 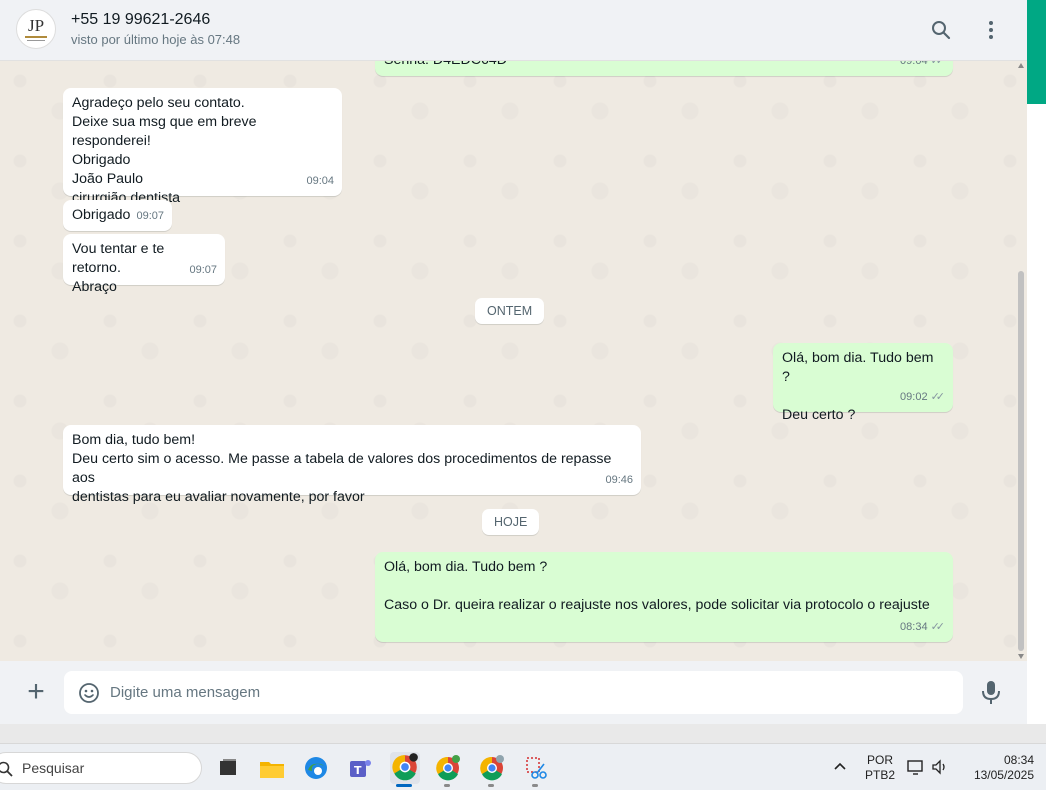 What do you see at coordinates (448, 768) in the screenshot?
I see `chrome-profile-2-icon` at bounding box center [448, 768].